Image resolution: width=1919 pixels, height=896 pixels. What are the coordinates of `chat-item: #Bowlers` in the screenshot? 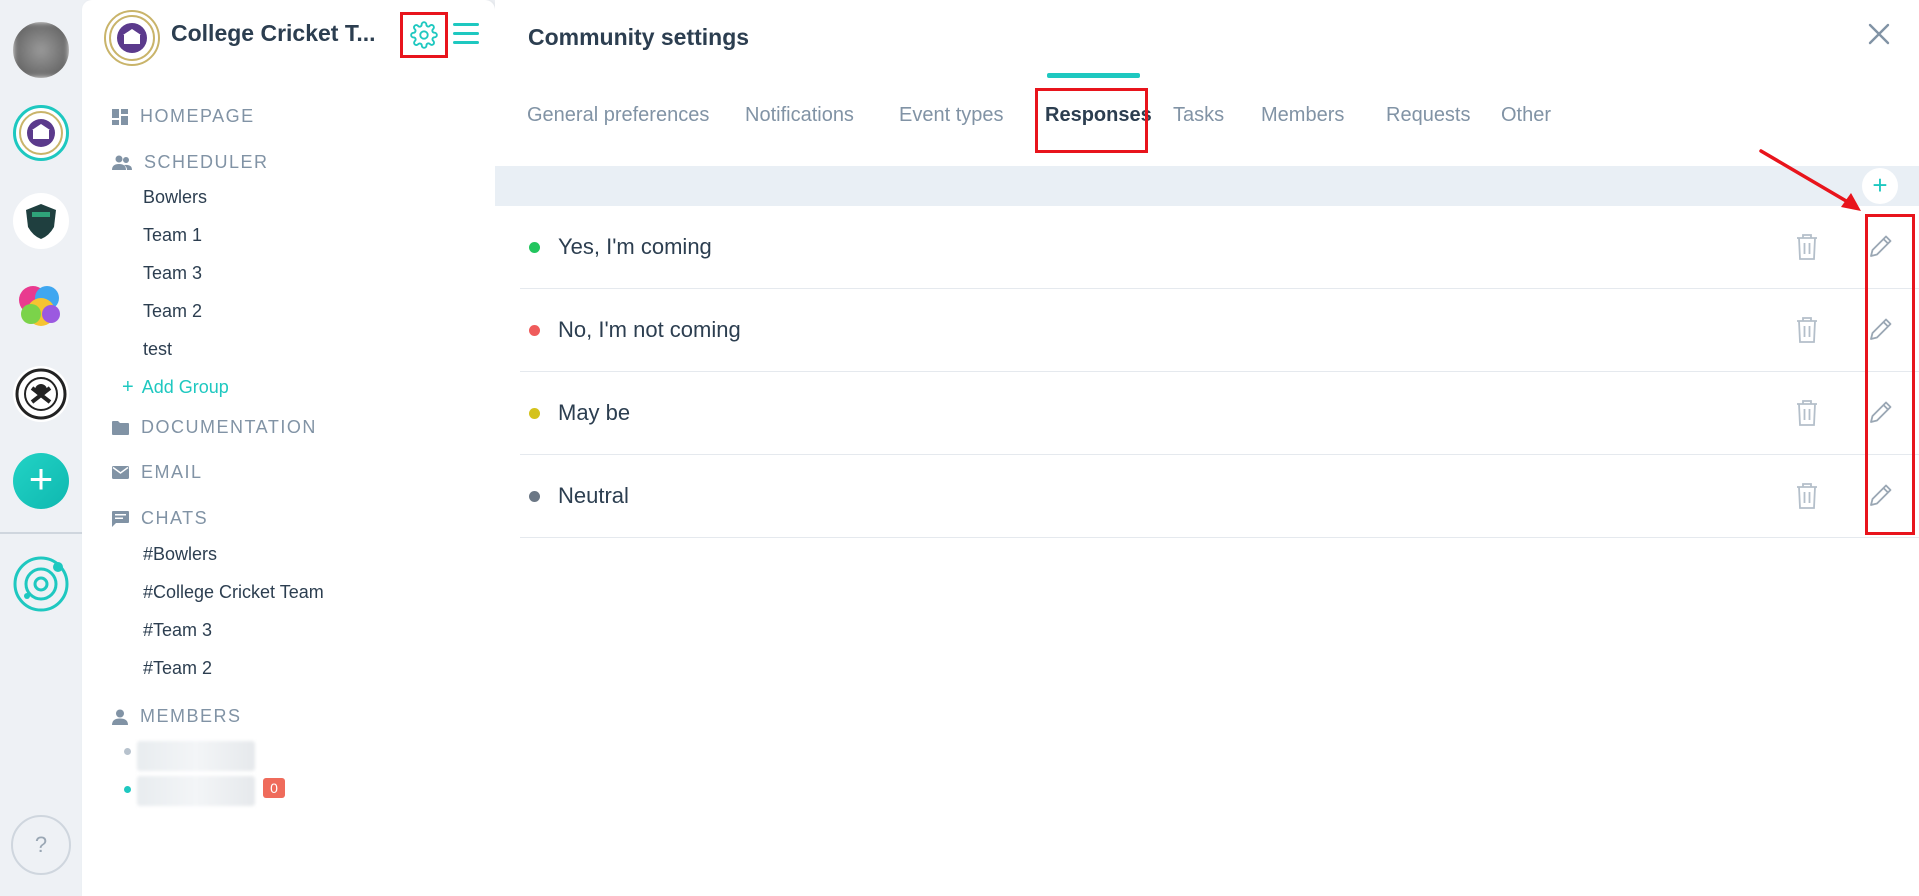 It's located at (180, 554).